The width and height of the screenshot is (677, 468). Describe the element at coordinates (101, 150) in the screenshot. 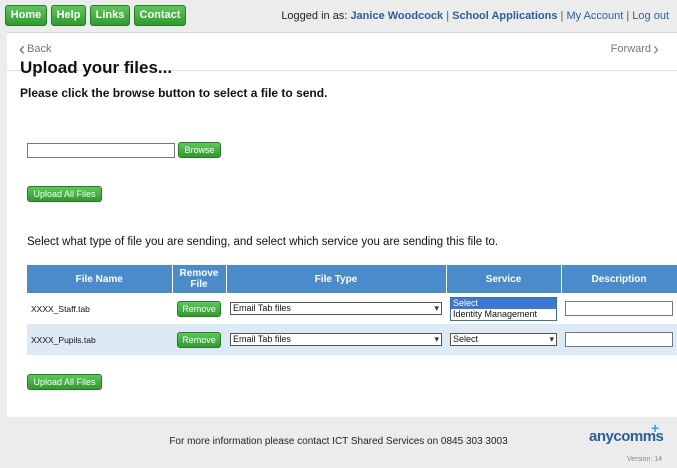

I see `file-path-input` at that location.